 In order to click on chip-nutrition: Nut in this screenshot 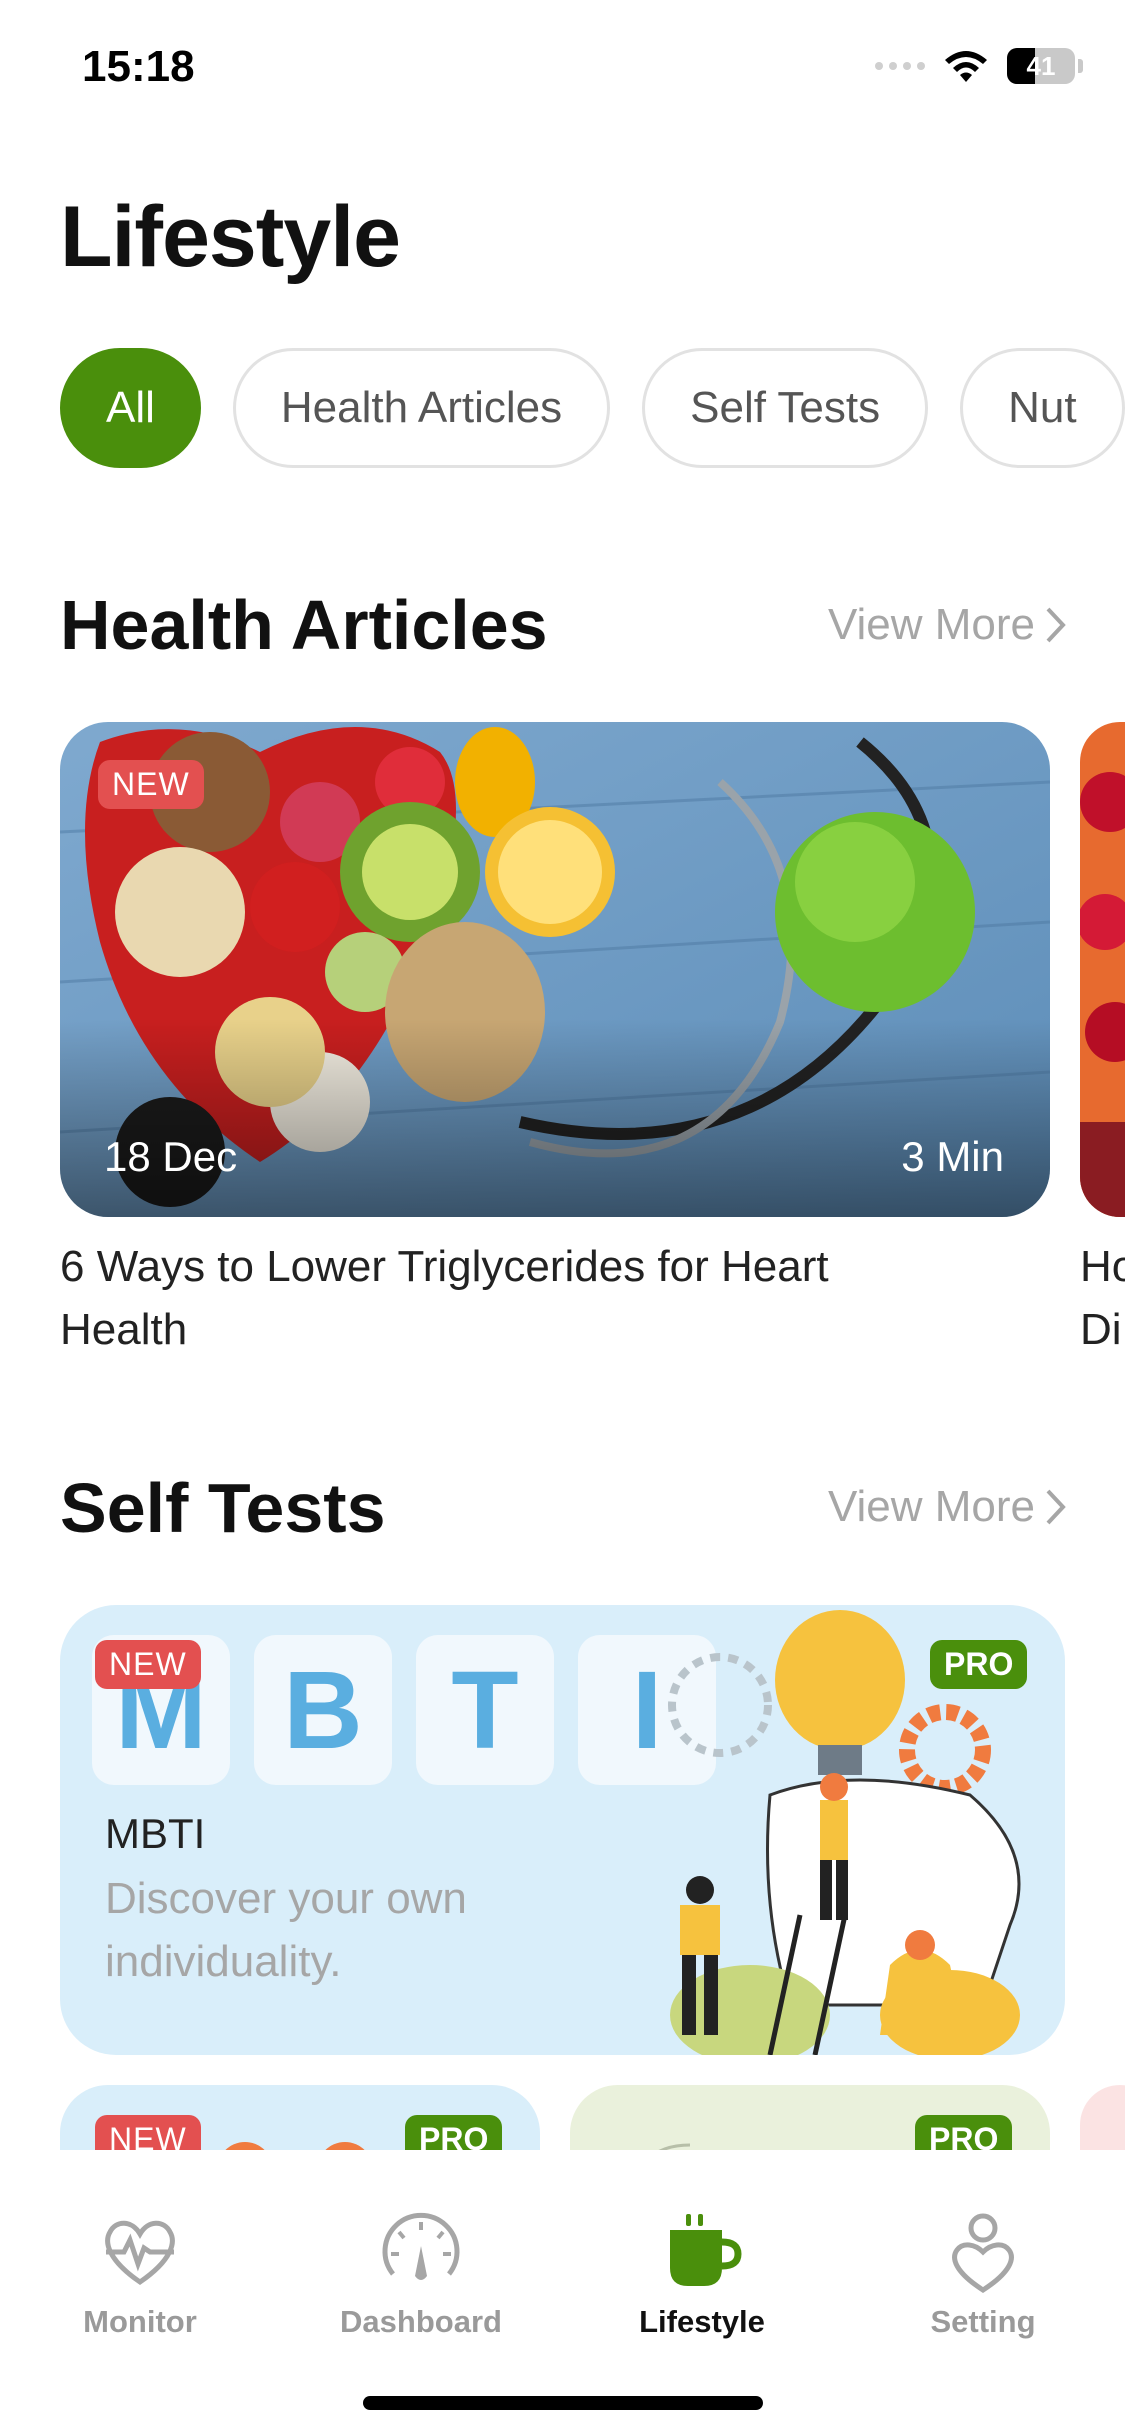, I will do `click(1042, 408)`.